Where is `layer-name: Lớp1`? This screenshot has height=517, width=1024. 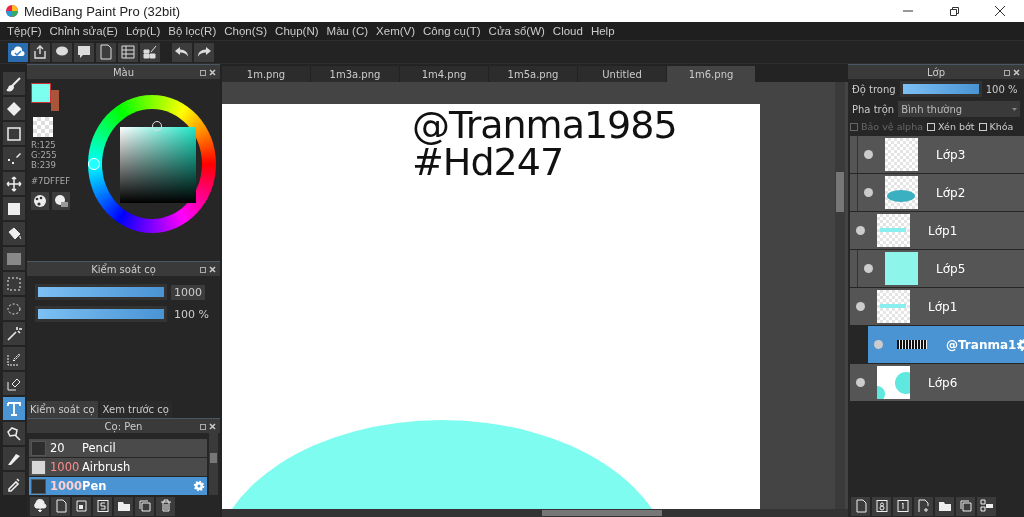 layer-name: Lớp1 is located at coordinates (943, 306).